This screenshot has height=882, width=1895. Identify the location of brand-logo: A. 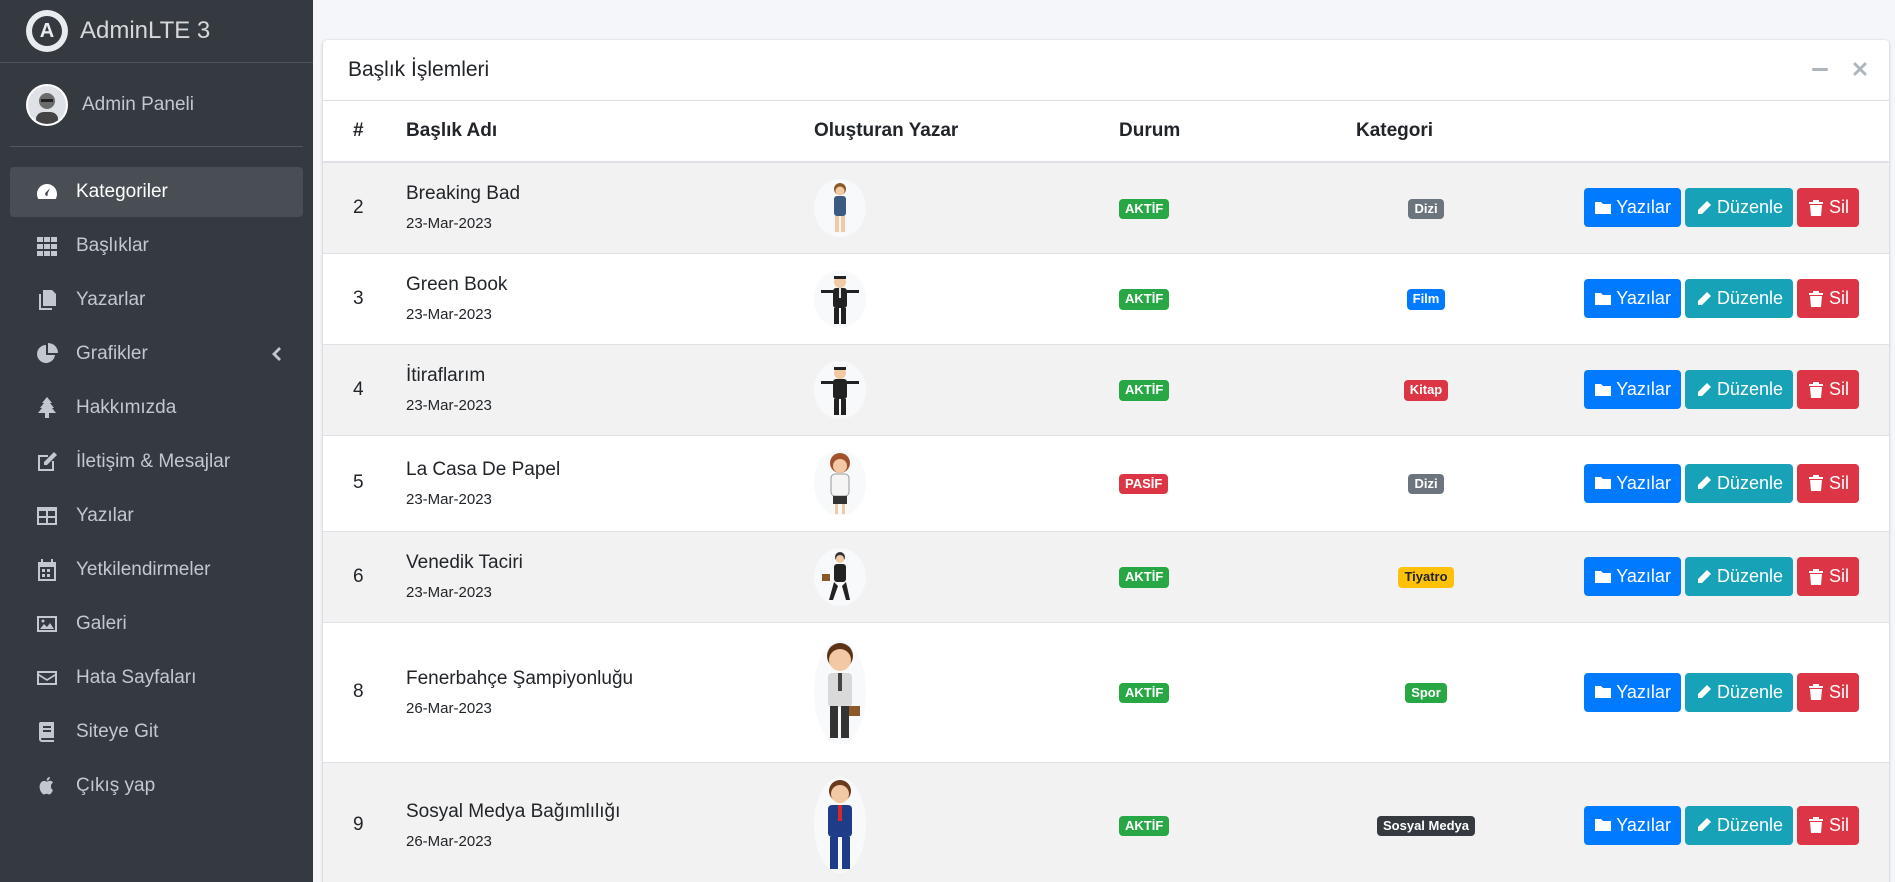
(47, 31).